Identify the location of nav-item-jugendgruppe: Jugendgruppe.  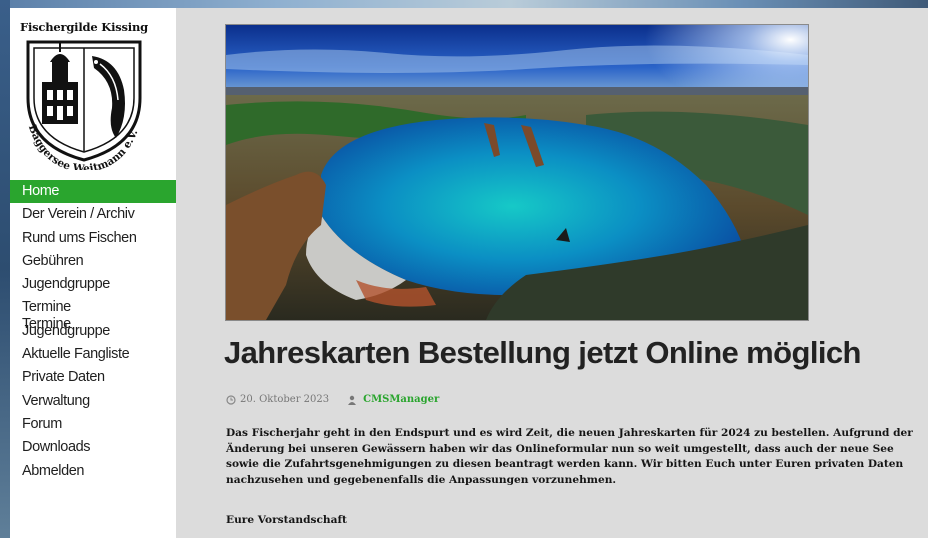
(93, 284).